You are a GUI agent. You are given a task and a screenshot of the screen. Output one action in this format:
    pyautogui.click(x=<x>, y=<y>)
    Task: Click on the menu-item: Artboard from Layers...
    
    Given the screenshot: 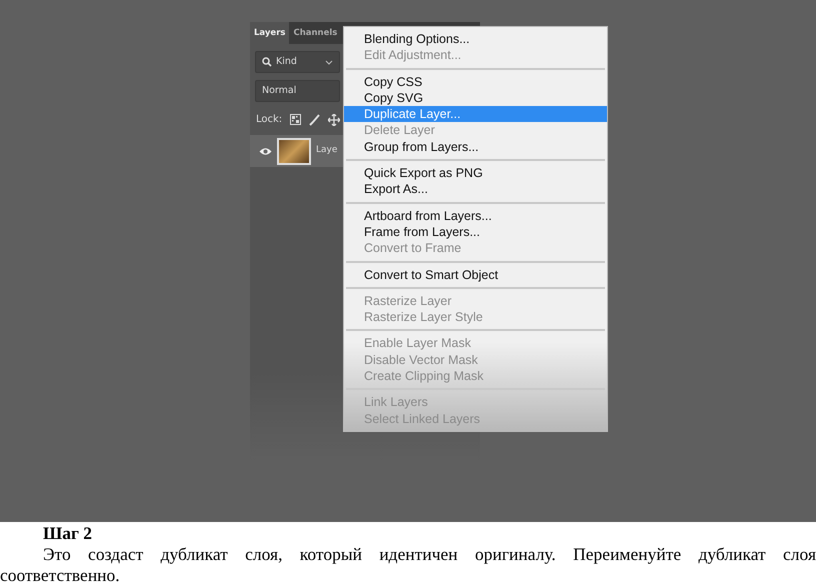 What is the action you would take?
    pyautogui.click(x=475, y=216)
    